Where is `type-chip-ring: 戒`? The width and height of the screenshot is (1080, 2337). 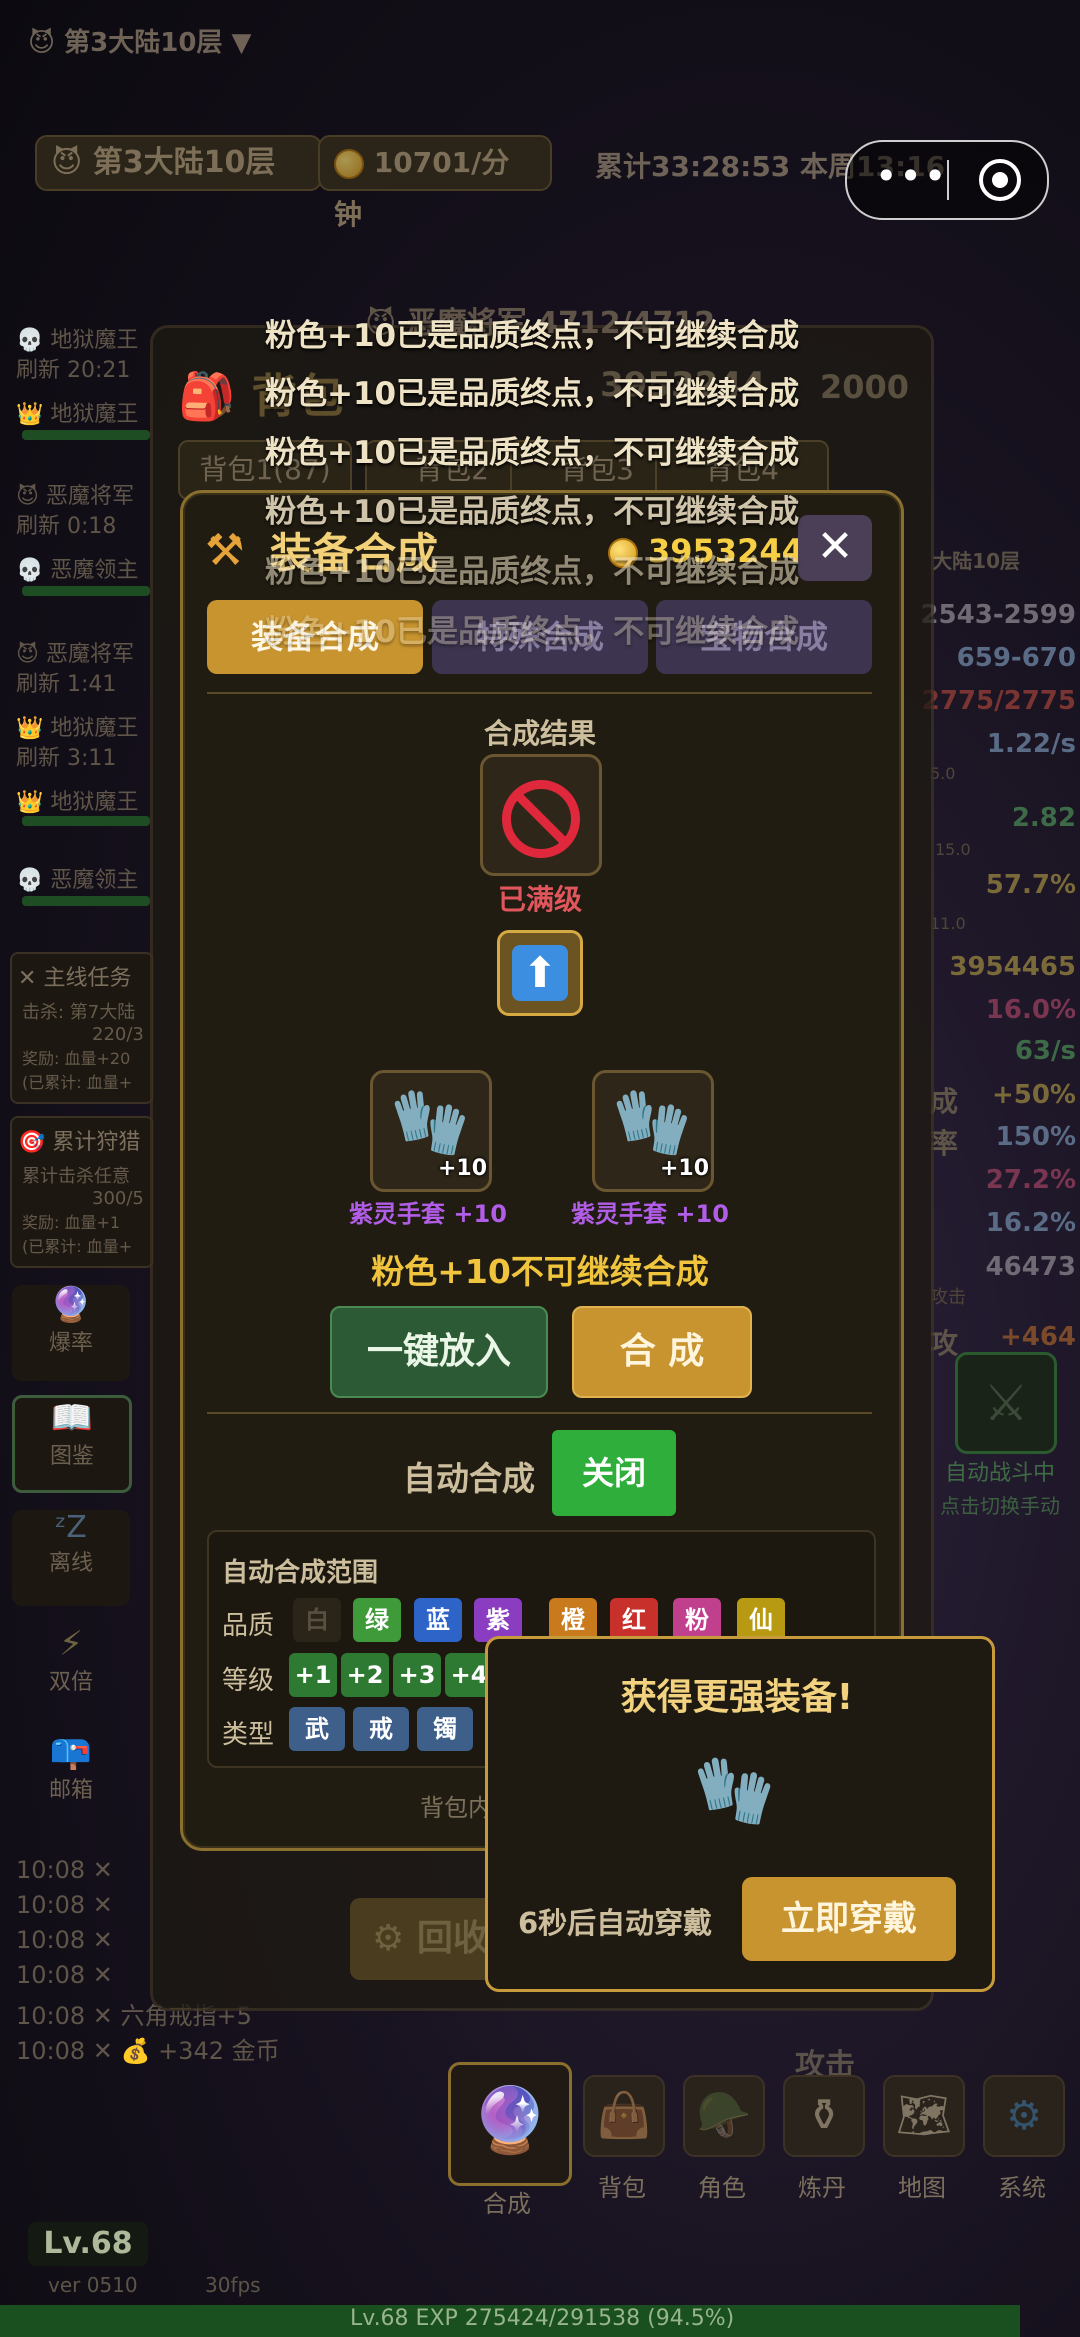
type-chip-ring: 戒 is located at coordinates (381, 1729).